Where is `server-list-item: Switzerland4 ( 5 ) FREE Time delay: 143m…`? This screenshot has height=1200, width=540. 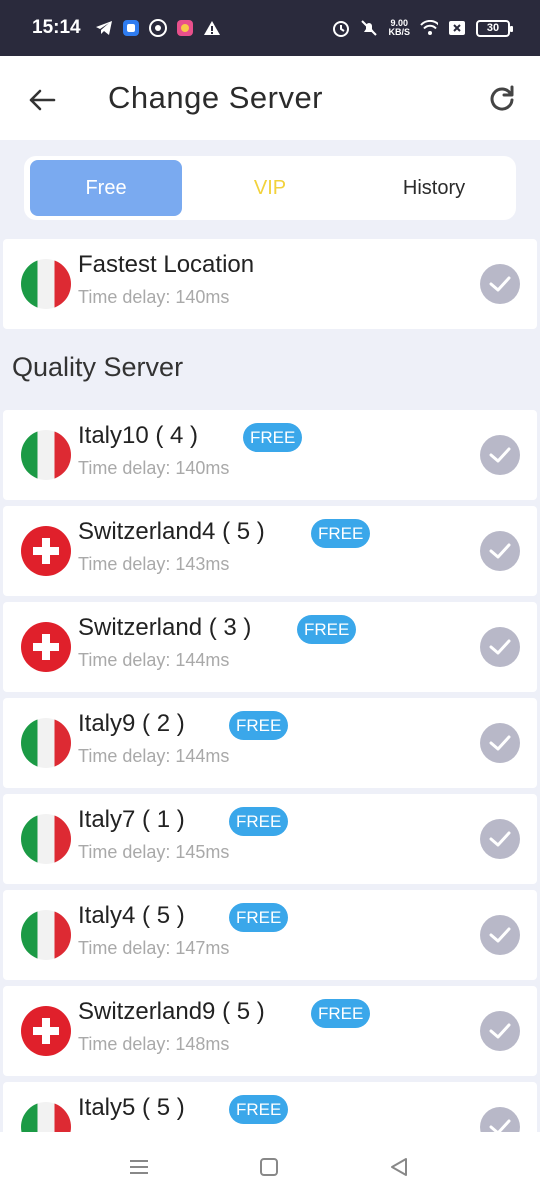 server-list-item: Switzerland4 ( 5 ) FREE Time delay: 143m… is located at coordinates (270, 551).